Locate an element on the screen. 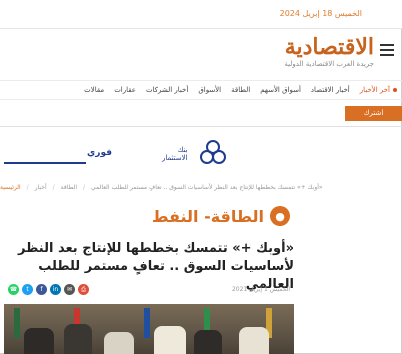  header-divider is located at coordinates (201, 126).